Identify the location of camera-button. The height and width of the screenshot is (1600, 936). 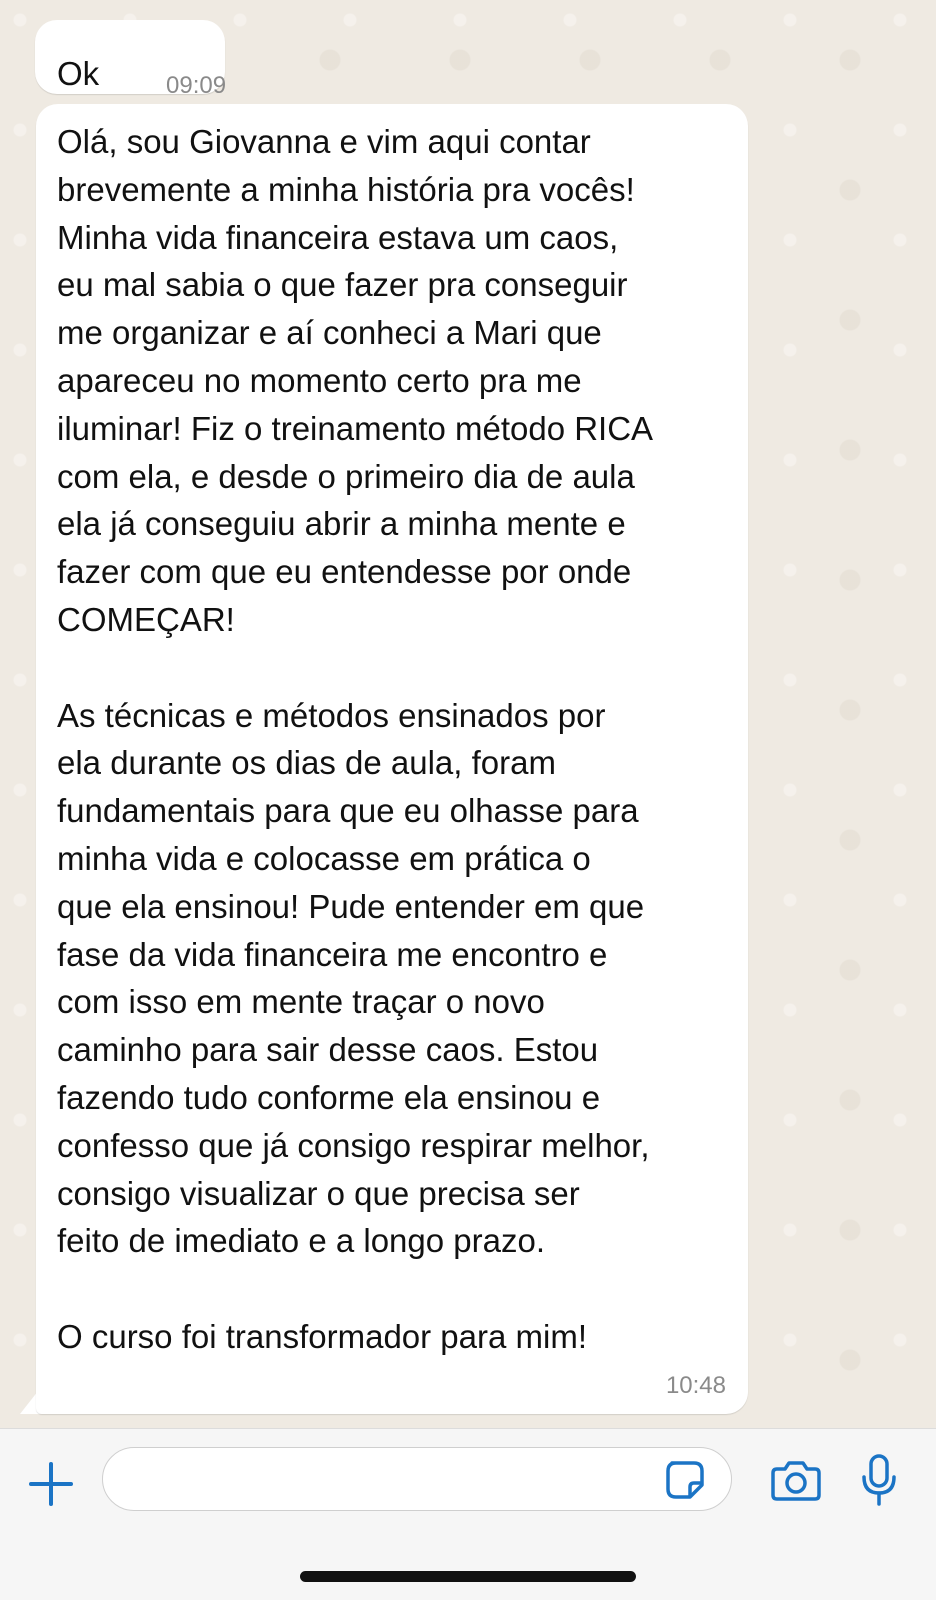
(796, 1480).